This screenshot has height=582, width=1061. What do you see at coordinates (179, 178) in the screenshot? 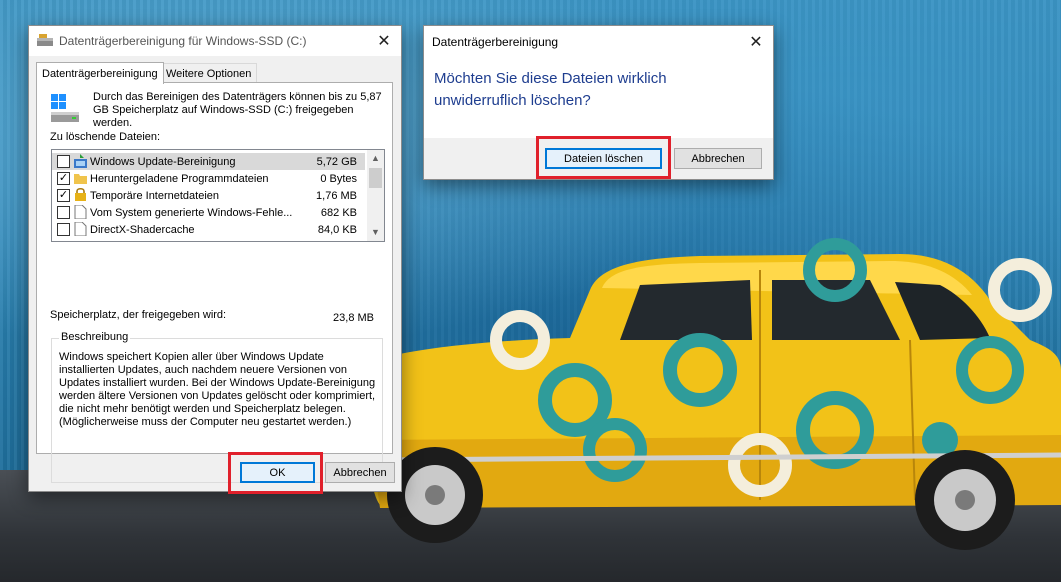
I see `file-name: Heruntergeladene Programmdateien` at bounding box center [179, 178].